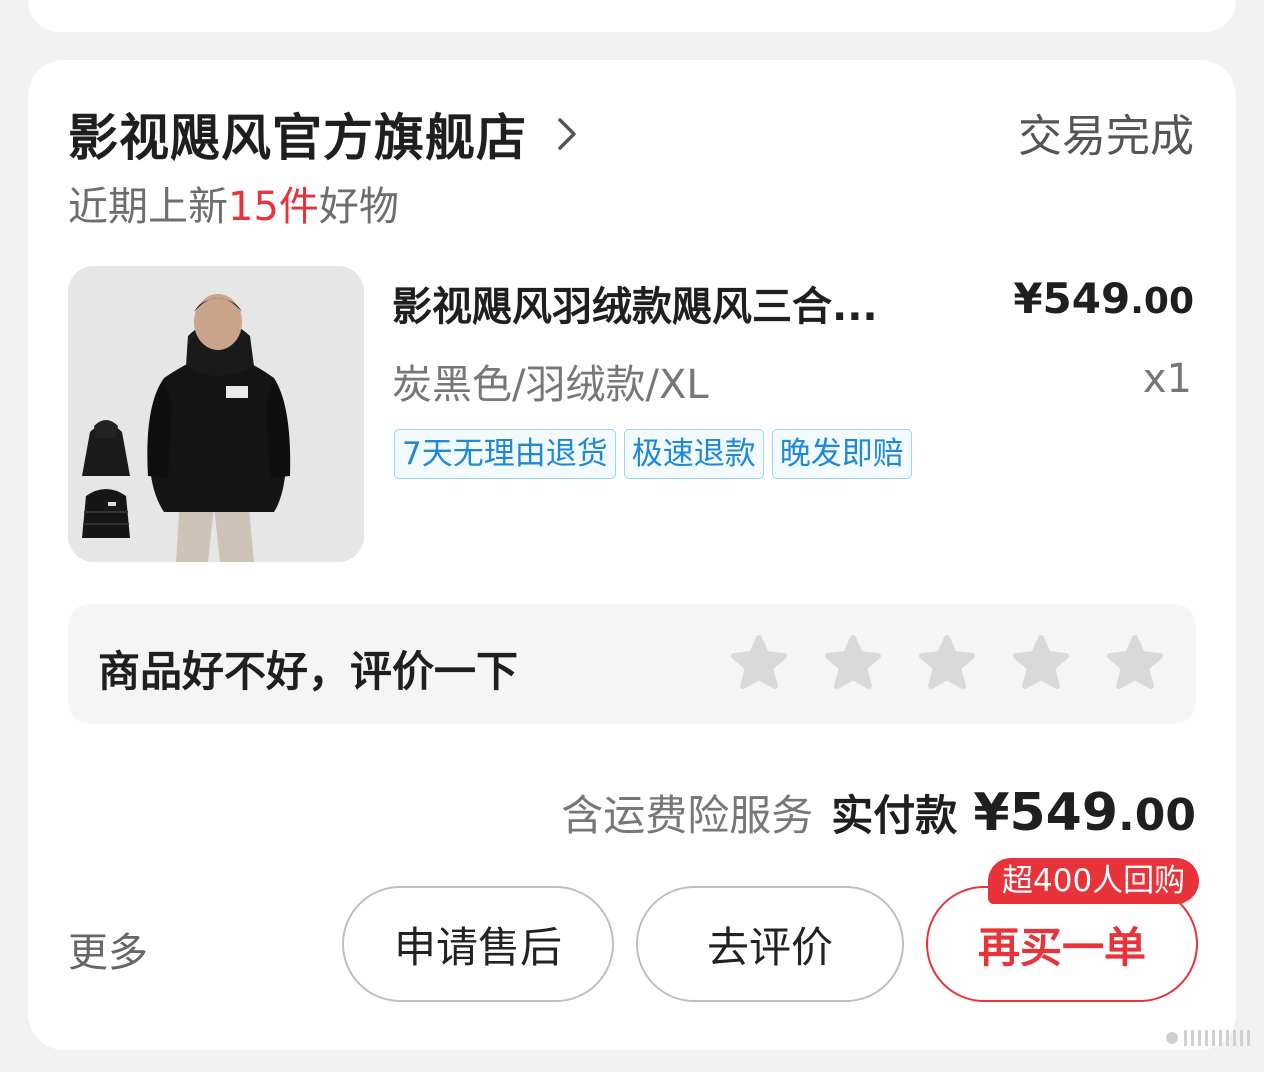 Image resolution: width=1264 pixels, height=1072 pixels. What do you see at coordinates (841, 454) in the screenshot?
I see `tag-late-compensation: 晚发即赔` at bounding box center [841, 454].